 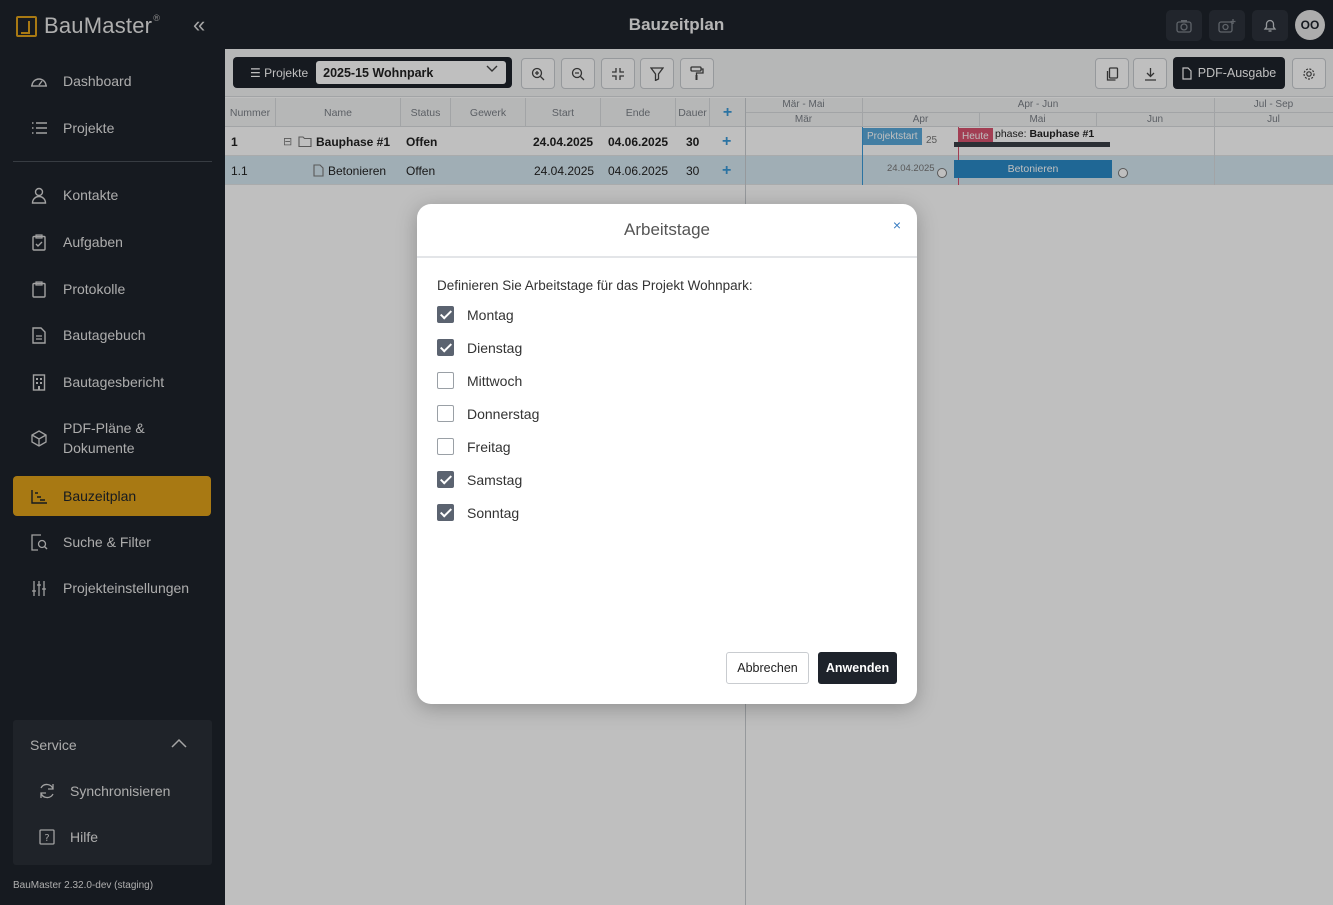 I want to click on day-label: Sonntag, so click(x=493, y=512).